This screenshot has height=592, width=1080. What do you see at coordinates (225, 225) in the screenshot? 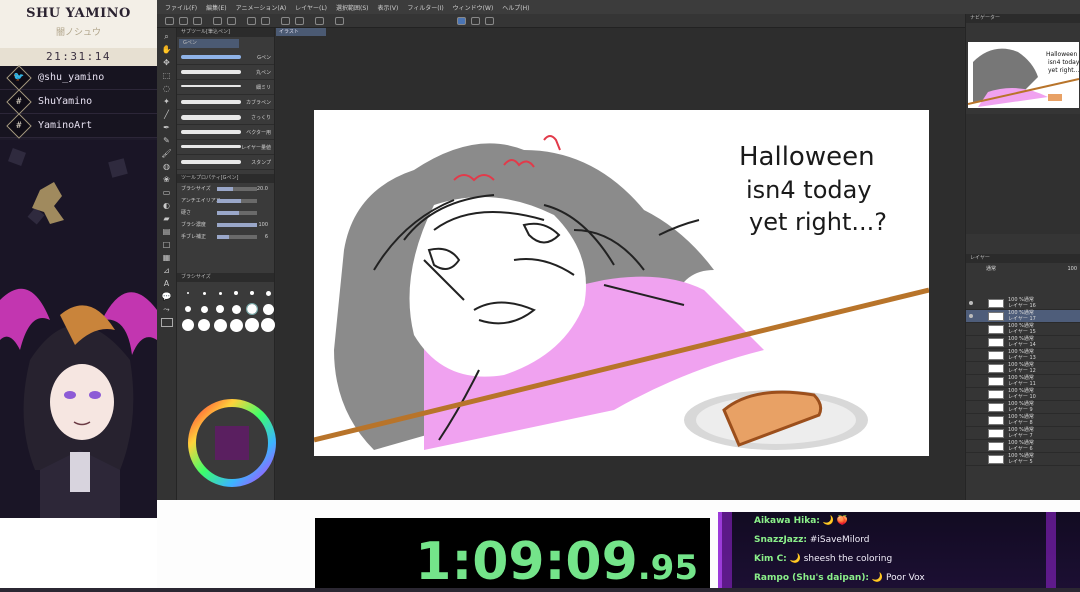
I see `prop-density: ブラシ濃度 100` at bounding box center [225, 225].